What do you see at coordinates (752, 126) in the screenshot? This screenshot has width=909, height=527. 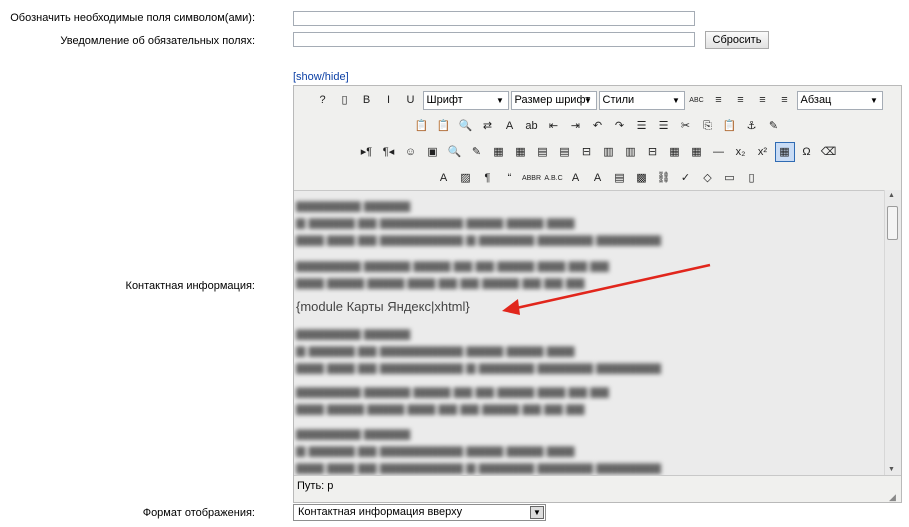 I see `anchor-icon: ⚓` at bounding box center [752, 126].